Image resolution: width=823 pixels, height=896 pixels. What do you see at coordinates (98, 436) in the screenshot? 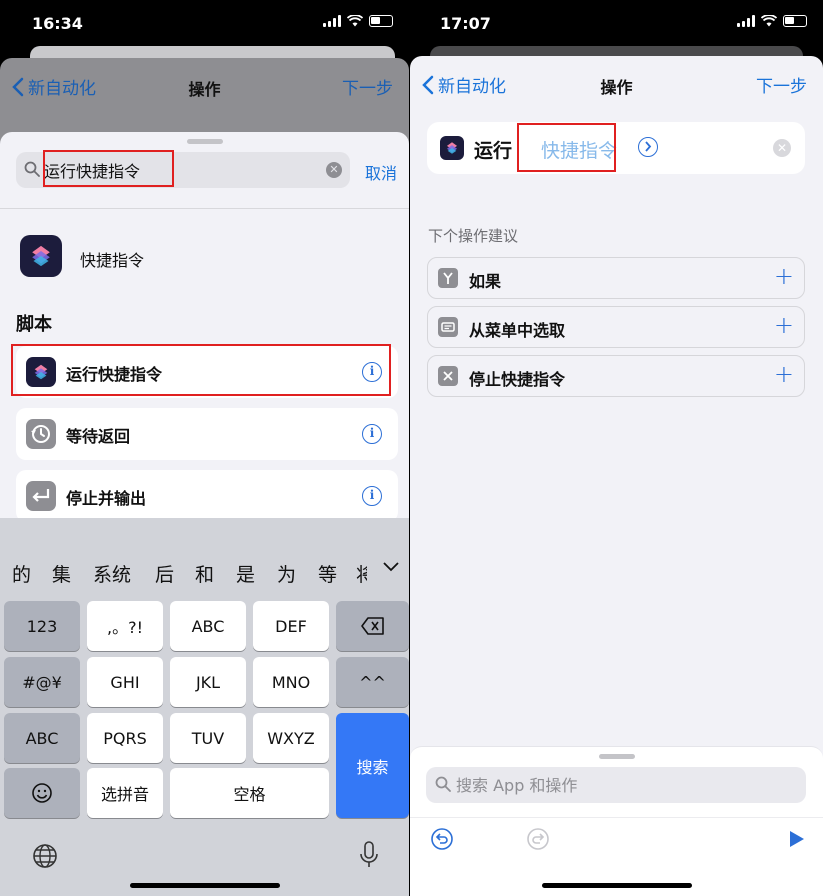
I see `action-label: 等待返回` at bounding box center [98, 436].